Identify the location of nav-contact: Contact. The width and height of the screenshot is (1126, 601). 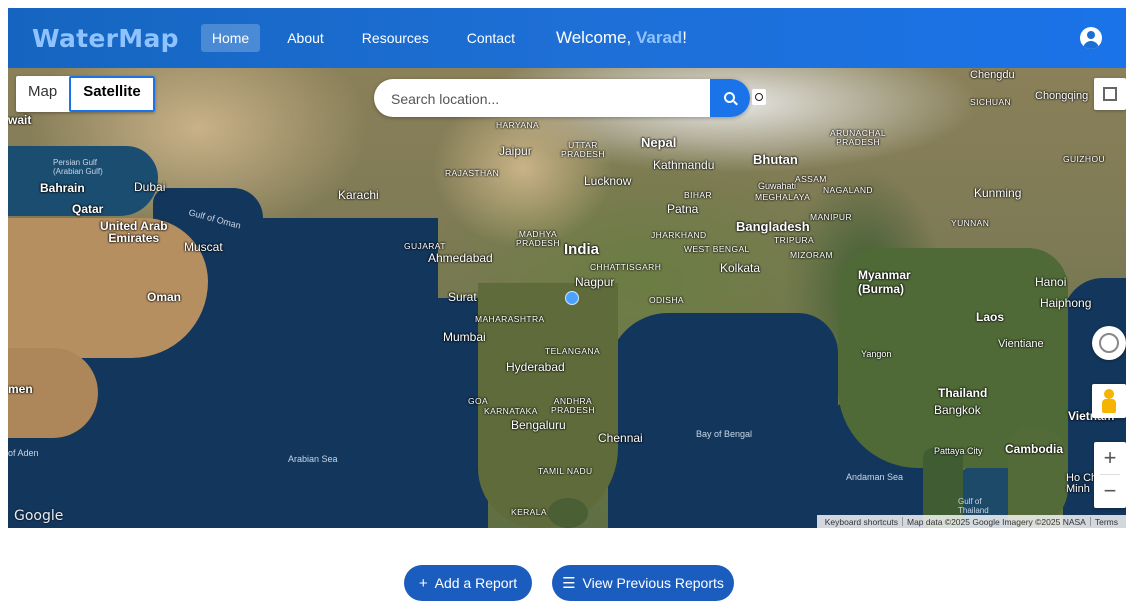
(491, 38).